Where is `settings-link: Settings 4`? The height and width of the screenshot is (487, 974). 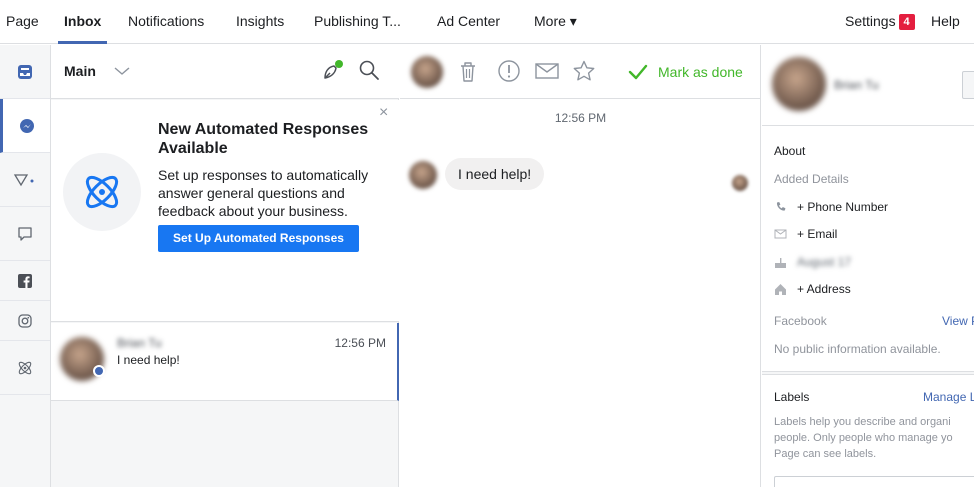 settings-link: Settings 4 is located at coordinates (880, 22).